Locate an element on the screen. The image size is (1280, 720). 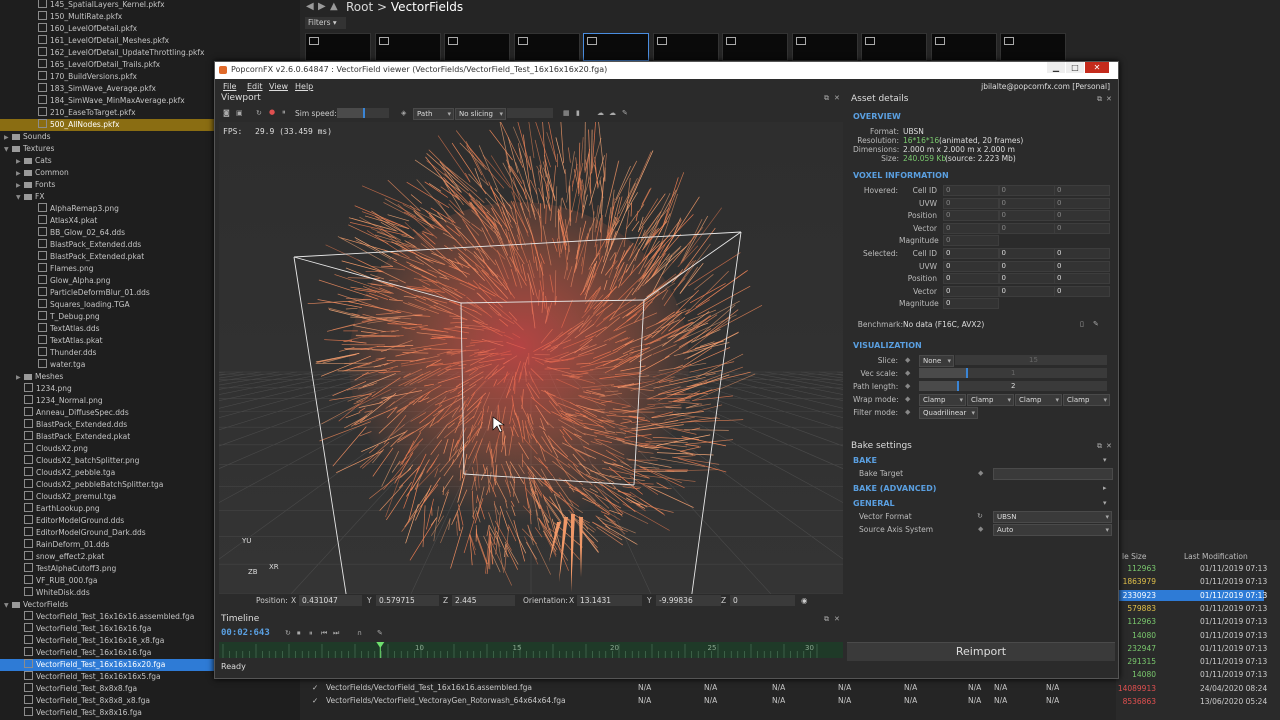
restart-icon: ↻ is located at coordinates (259, 113).